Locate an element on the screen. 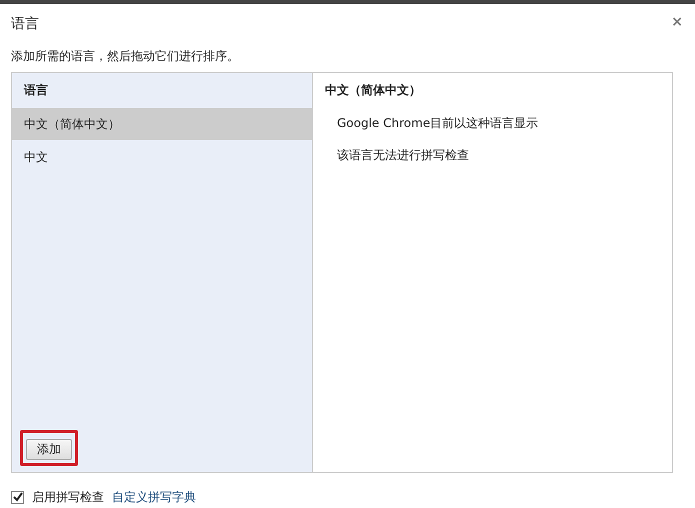  spell-check-checkbox is located at coordinates (17, 497).